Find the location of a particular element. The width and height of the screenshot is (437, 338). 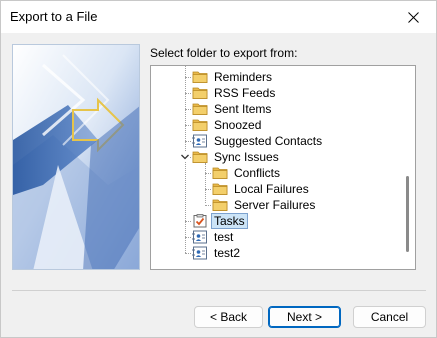

tree-item: RSS Feeds is located at coordinates (234, 93).